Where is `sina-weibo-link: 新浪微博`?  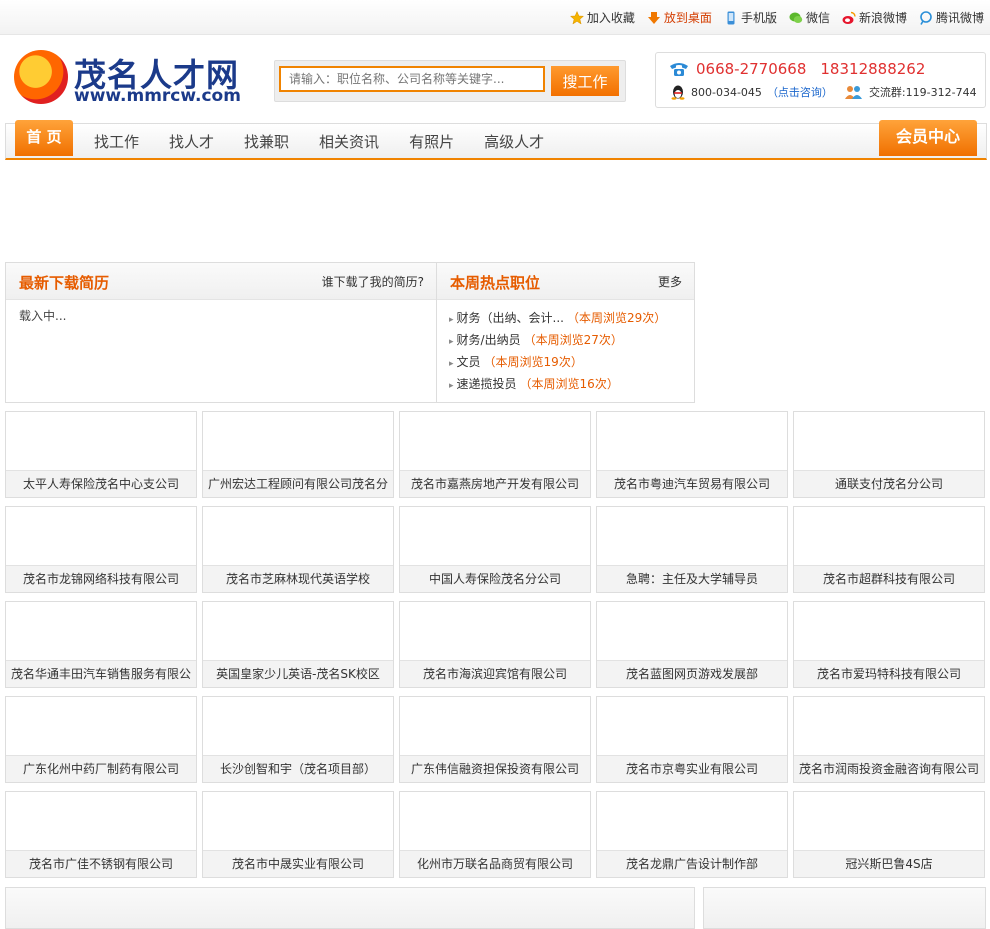 sina-weibo-link: 新浪微博 is located at coordinates (874, 17).